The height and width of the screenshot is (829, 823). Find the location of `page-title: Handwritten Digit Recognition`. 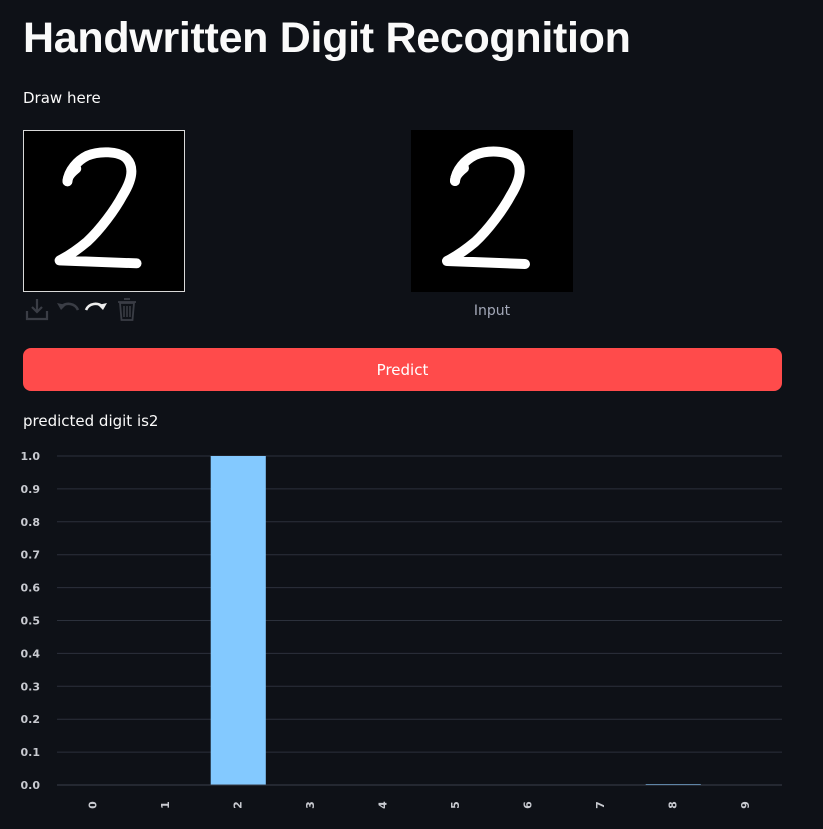

page-title: Handwritten Digit Recognition is located at coordinates (327, 38).